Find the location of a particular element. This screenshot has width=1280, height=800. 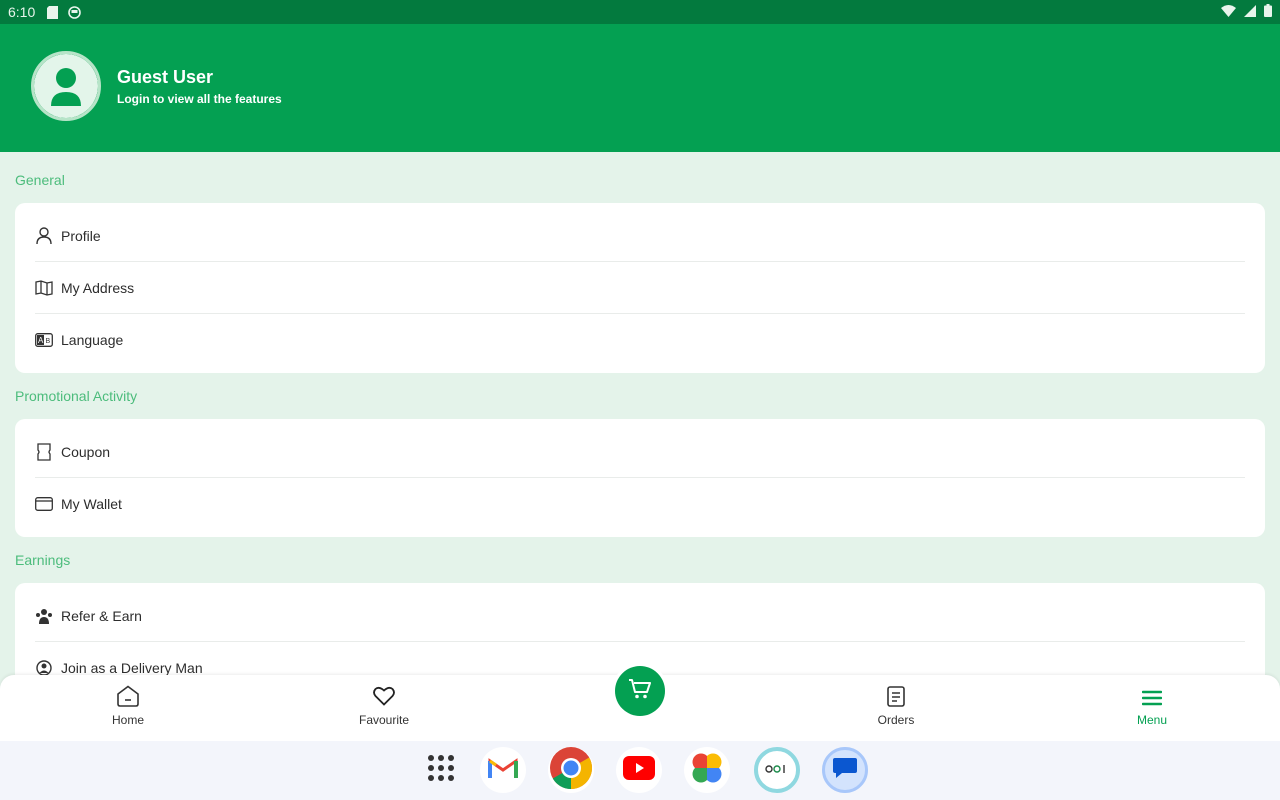

refer-icon is located at coordinates (44, 616).